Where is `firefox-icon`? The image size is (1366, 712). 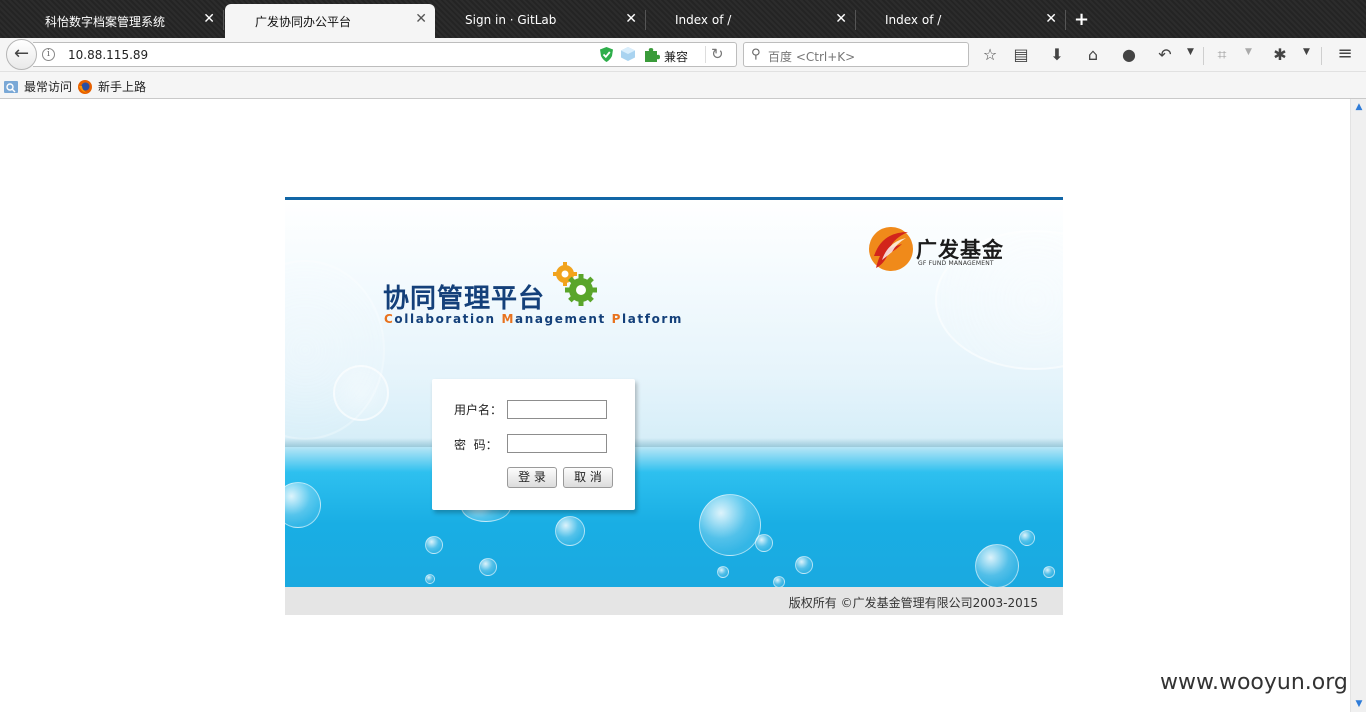 firefox-icon is located at coordinates (85, 86).